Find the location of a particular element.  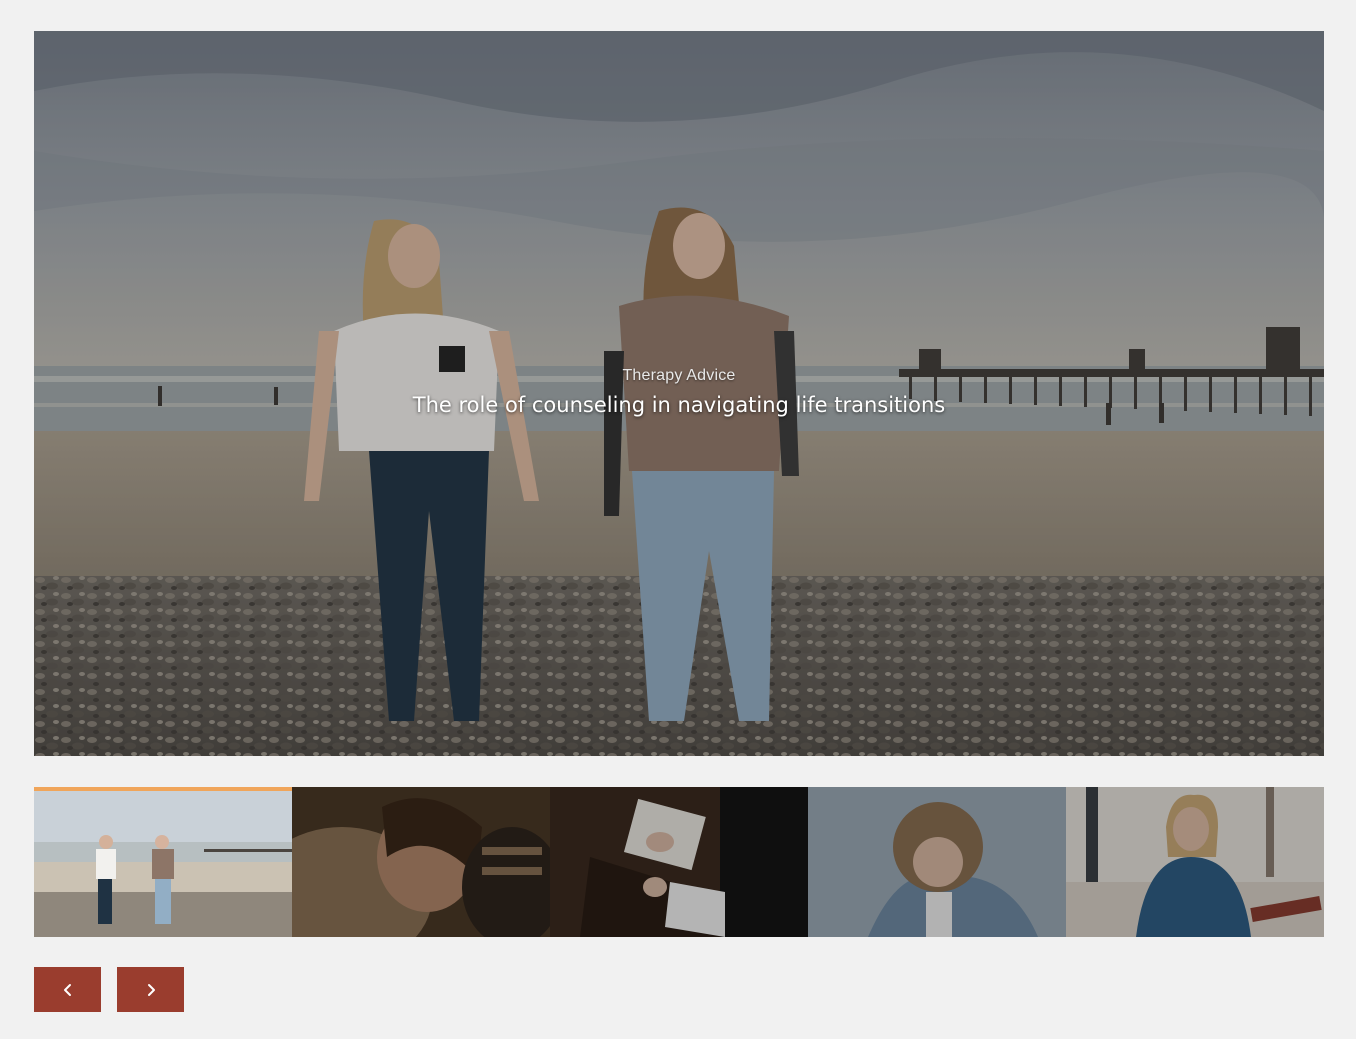

thumbnail-image is located at coordinates (163, 862).